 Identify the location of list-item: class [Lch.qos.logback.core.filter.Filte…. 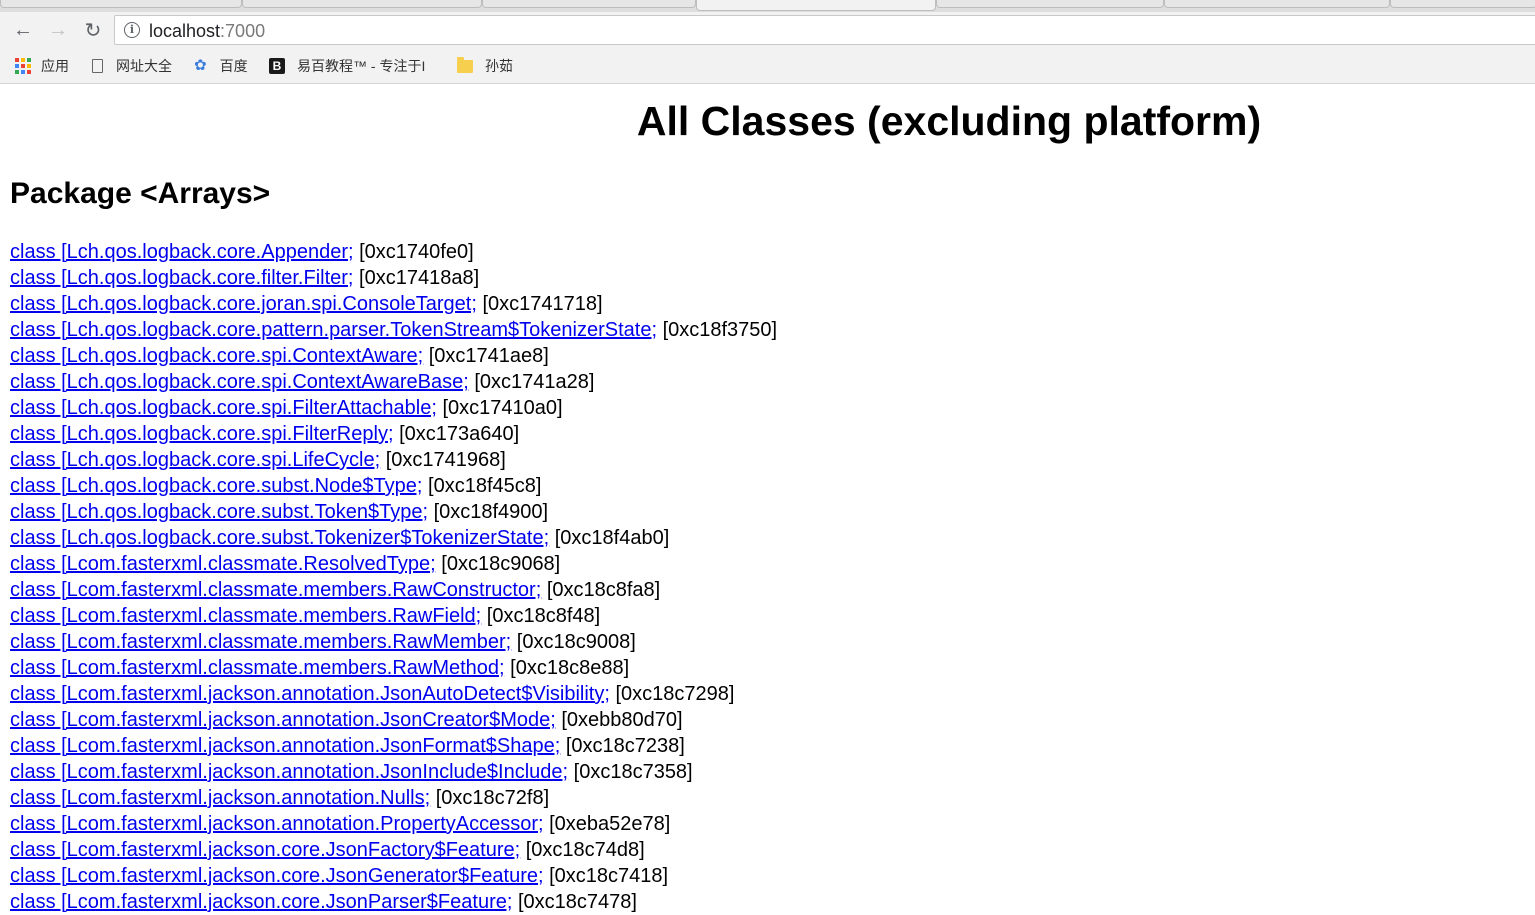
(393, 278).